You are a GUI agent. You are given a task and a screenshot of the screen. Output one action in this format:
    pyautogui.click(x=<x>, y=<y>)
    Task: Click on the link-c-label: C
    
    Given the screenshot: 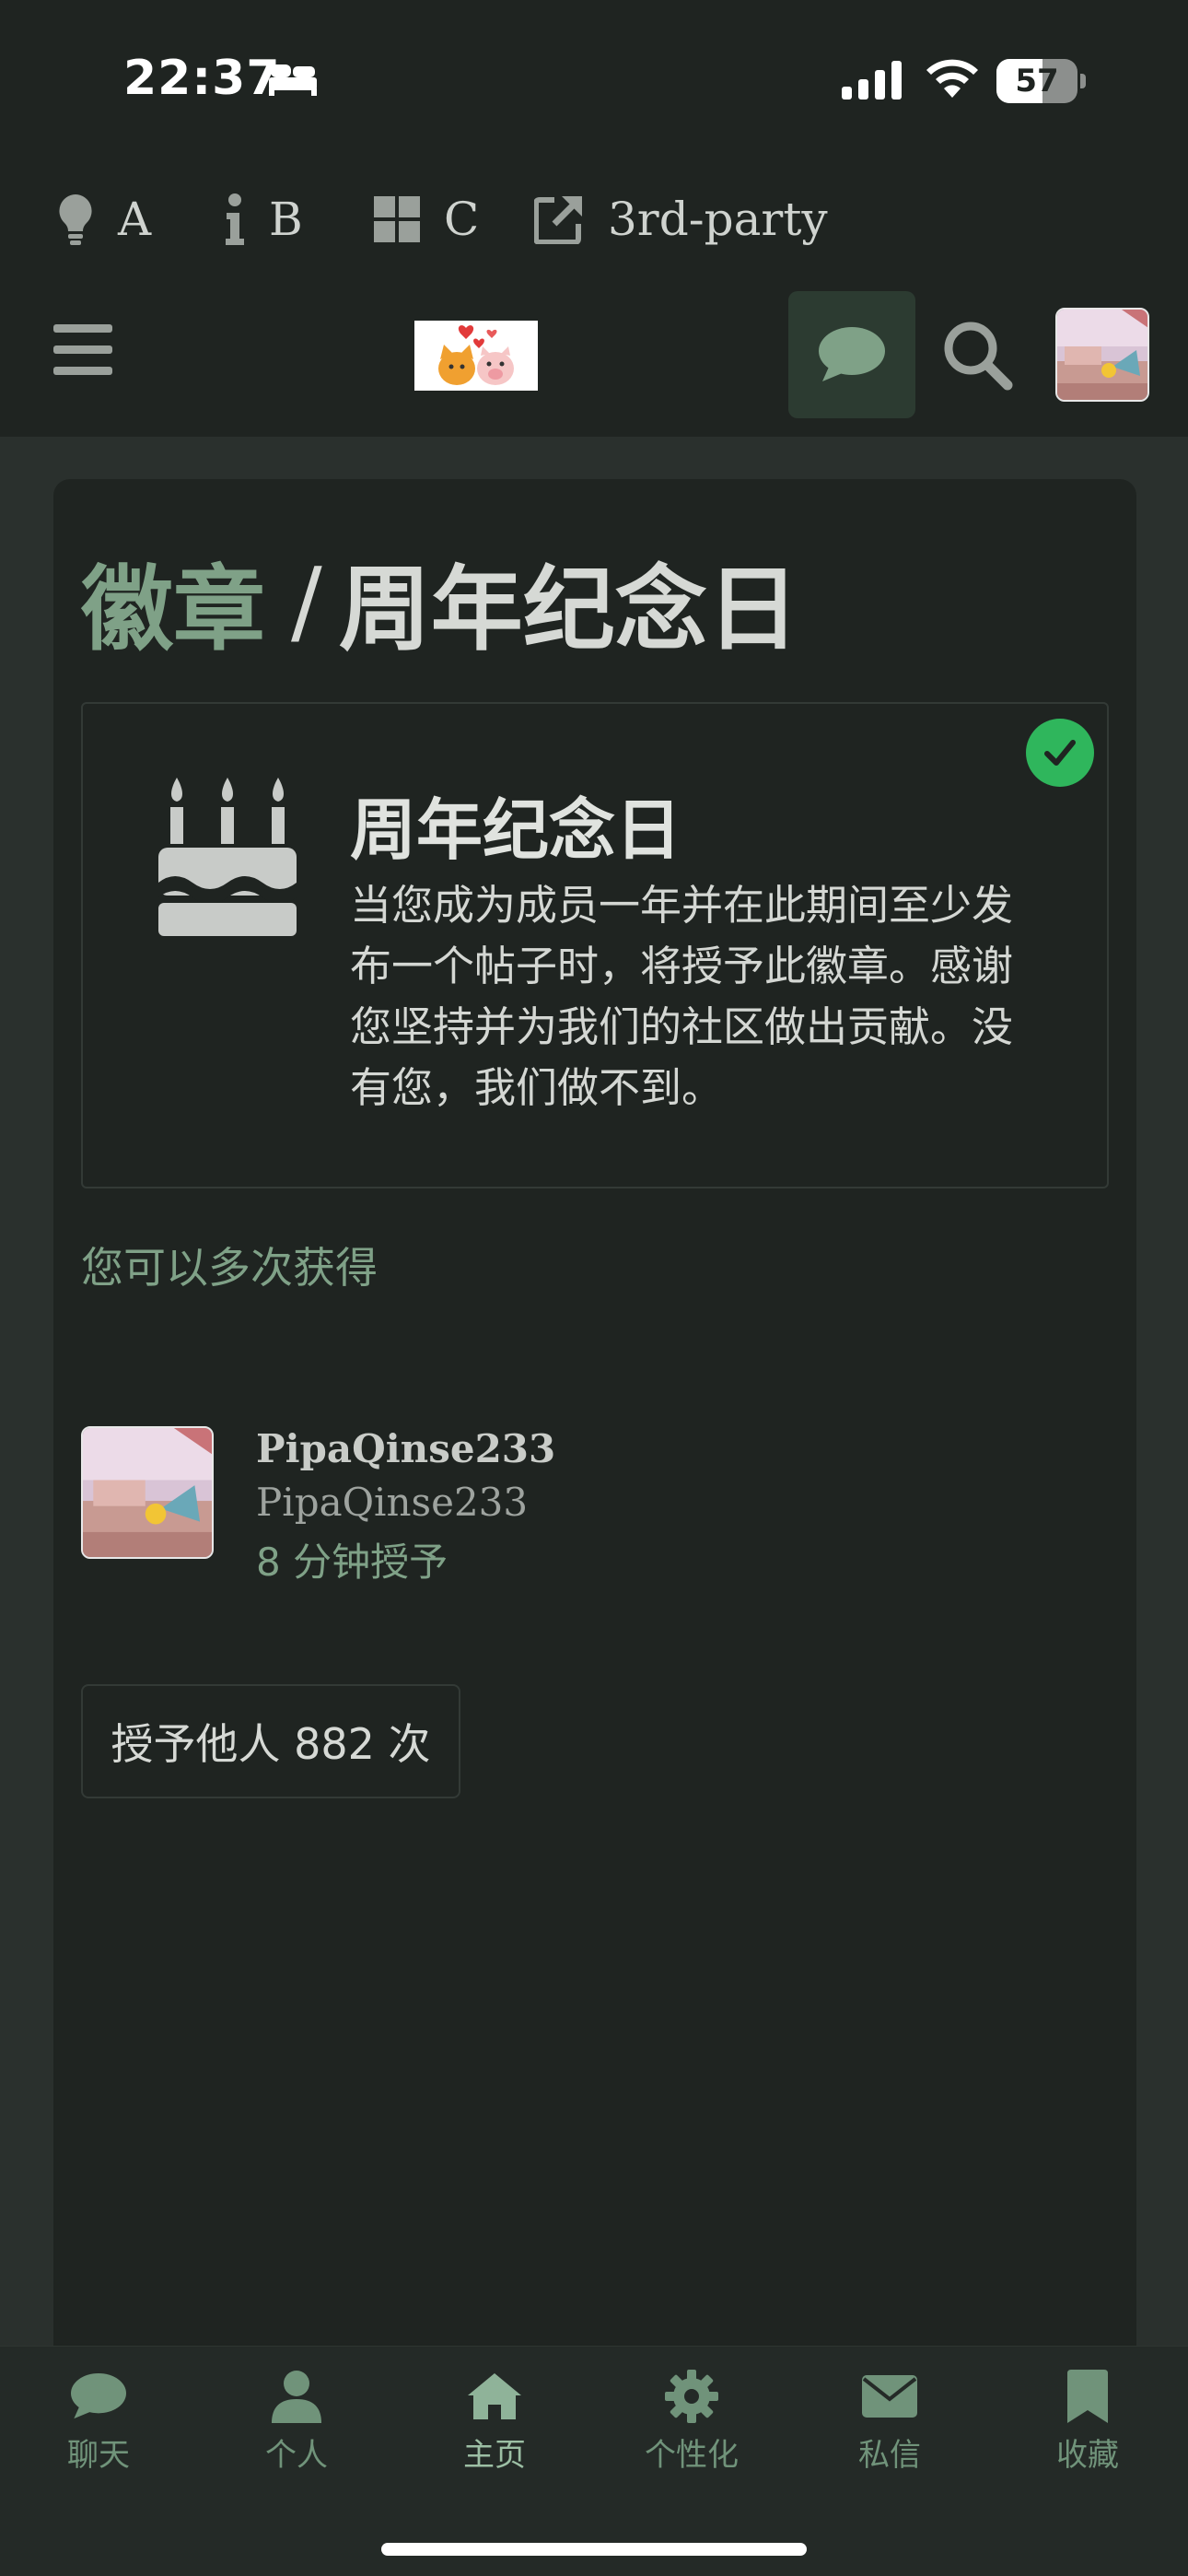 What is the action you would take?
    pyautogui.click(x=462, y=219)
    